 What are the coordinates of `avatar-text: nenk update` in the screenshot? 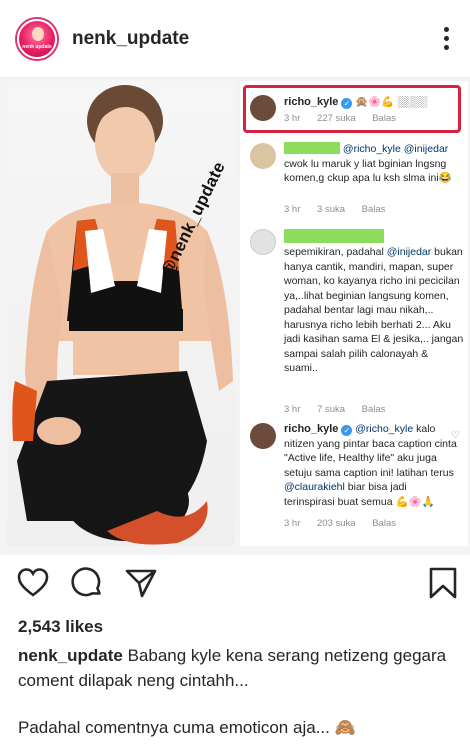 It's located at (37, 47).